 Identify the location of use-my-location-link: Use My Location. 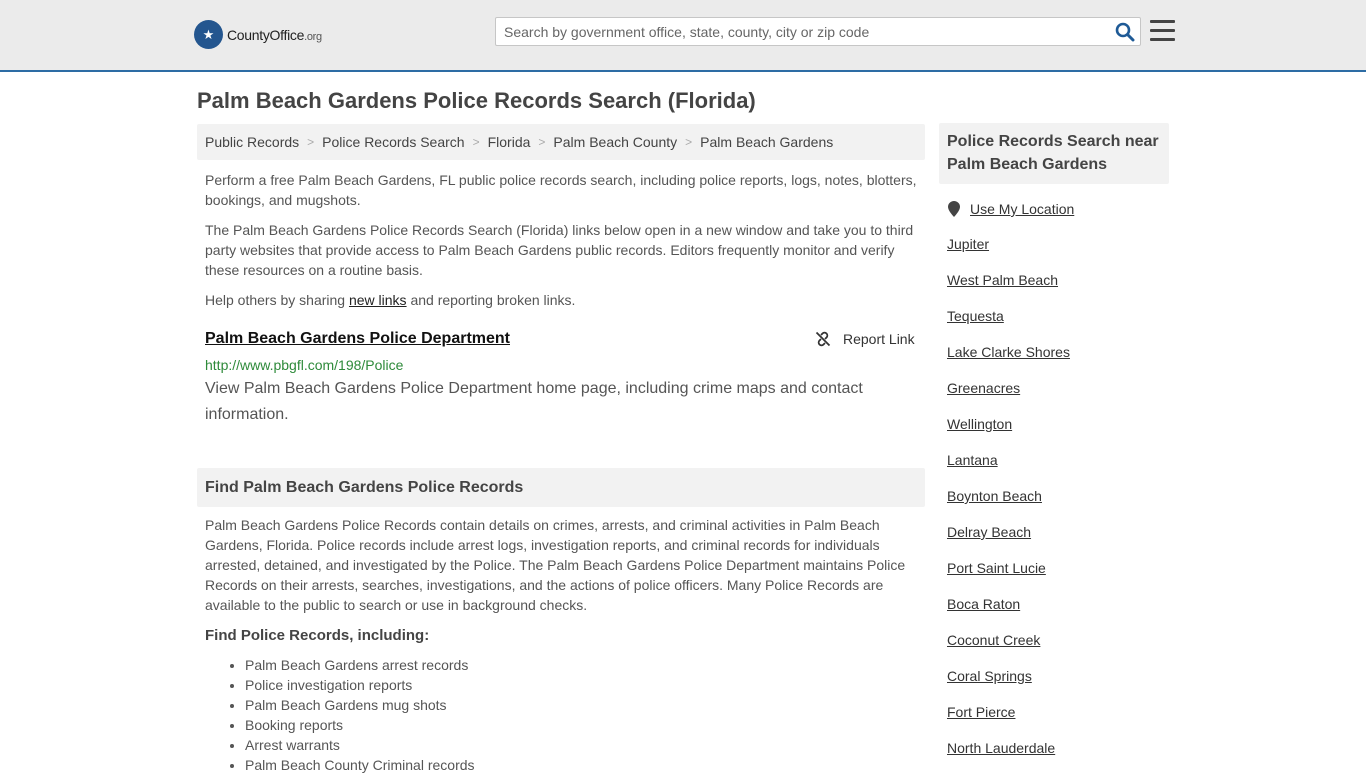
(1022, 209).